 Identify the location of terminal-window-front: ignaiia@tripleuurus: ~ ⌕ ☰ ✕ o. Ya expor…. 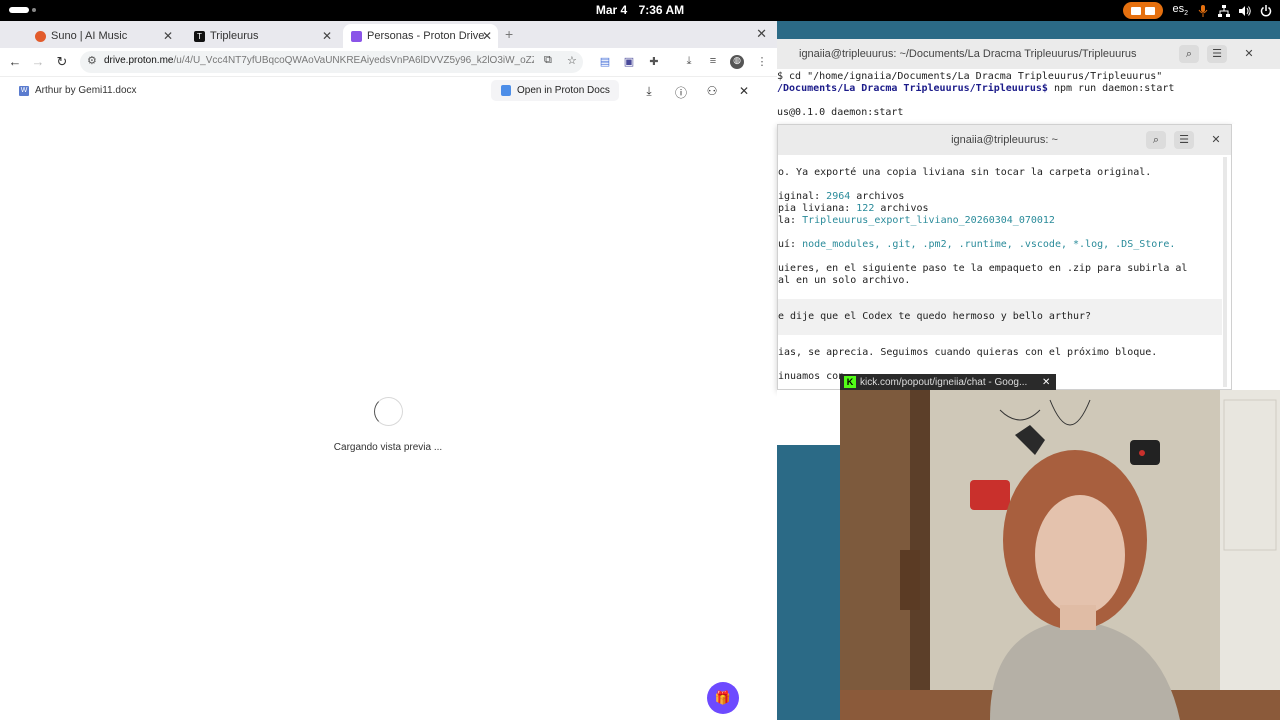
(1004, 257).